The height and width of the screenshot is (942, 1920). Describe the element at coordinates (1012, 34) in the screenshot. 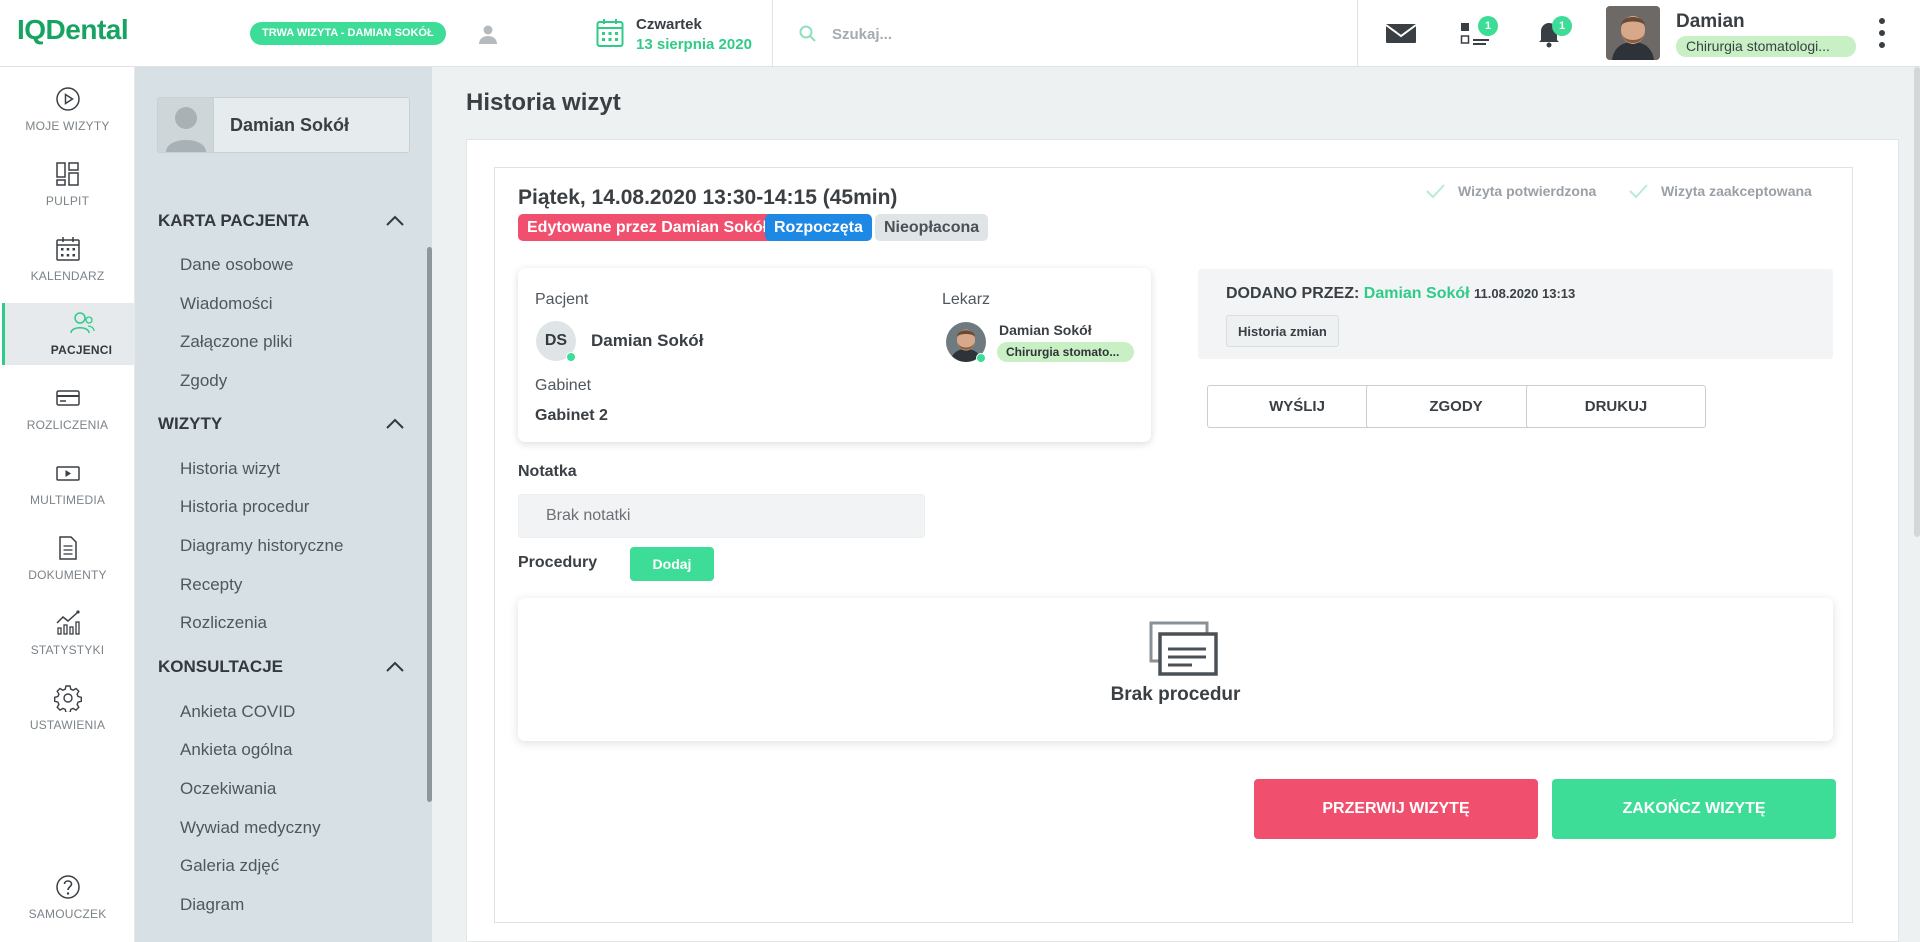

I see `search-input` at that location.